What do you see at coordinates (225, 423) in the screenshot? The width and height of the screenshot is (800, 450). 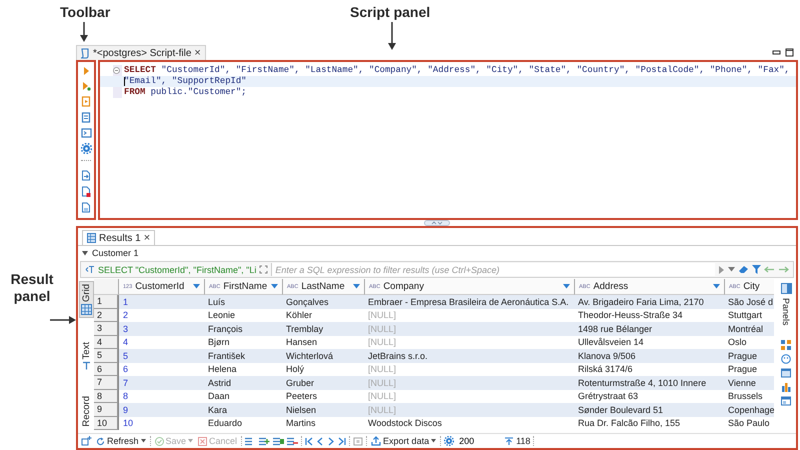 I see `table-cell-text: Eduardo` at bounding box center [225, 423].